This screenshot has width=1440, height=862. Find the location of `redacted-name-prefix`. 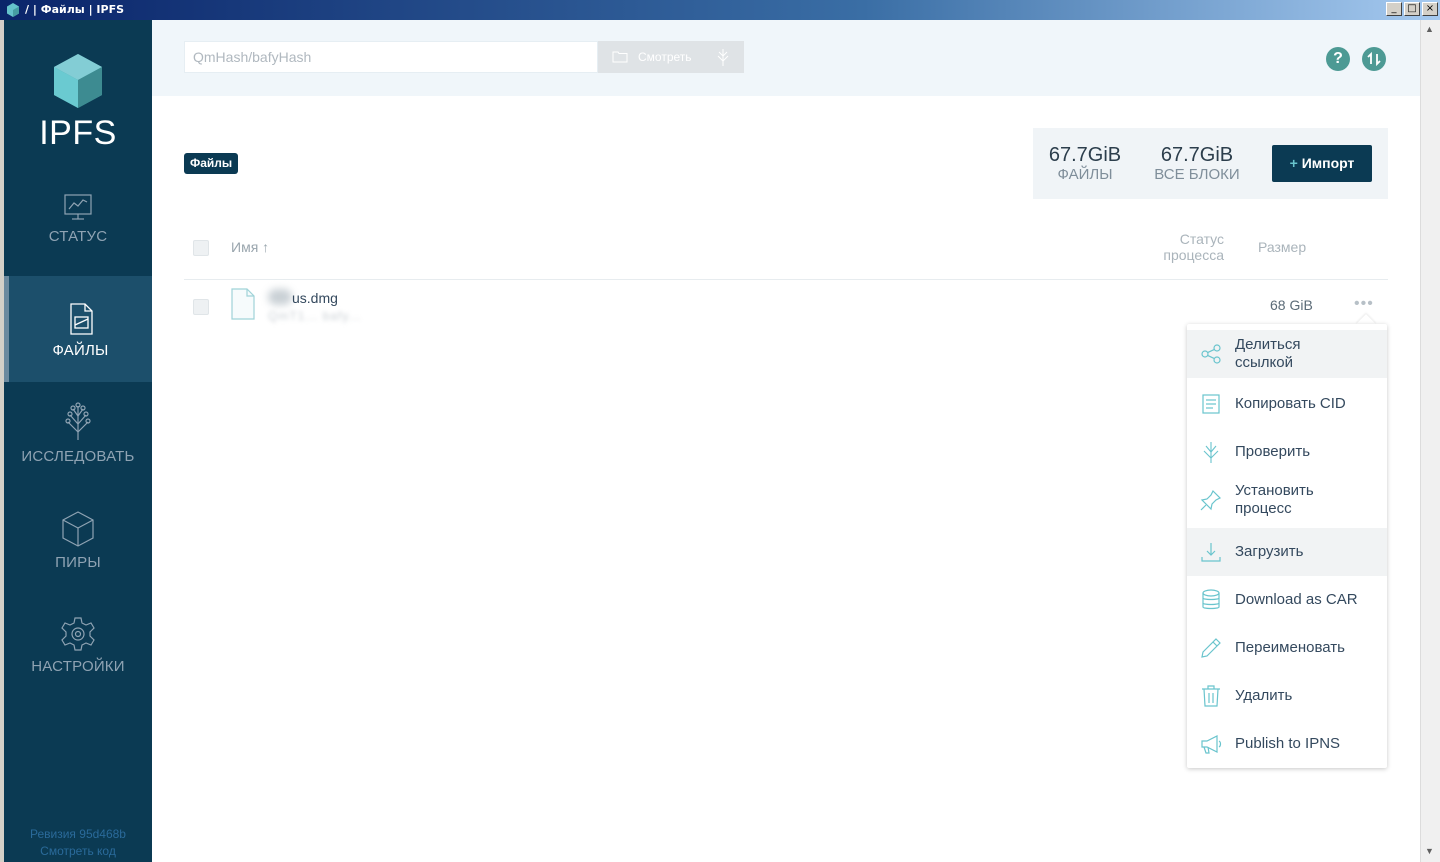

redacted-name-prefix is located at coordinates (280, 297).